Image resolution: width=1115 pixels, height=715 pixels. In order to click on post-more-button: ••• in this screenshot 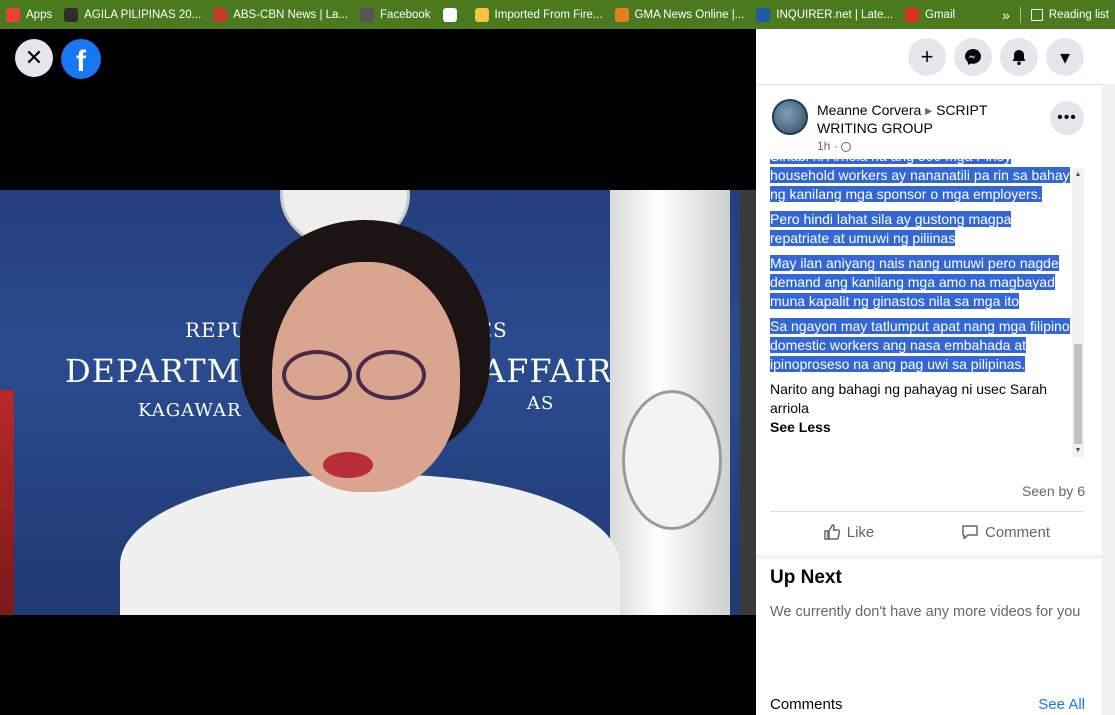, I will do `click(1067, 118)`.